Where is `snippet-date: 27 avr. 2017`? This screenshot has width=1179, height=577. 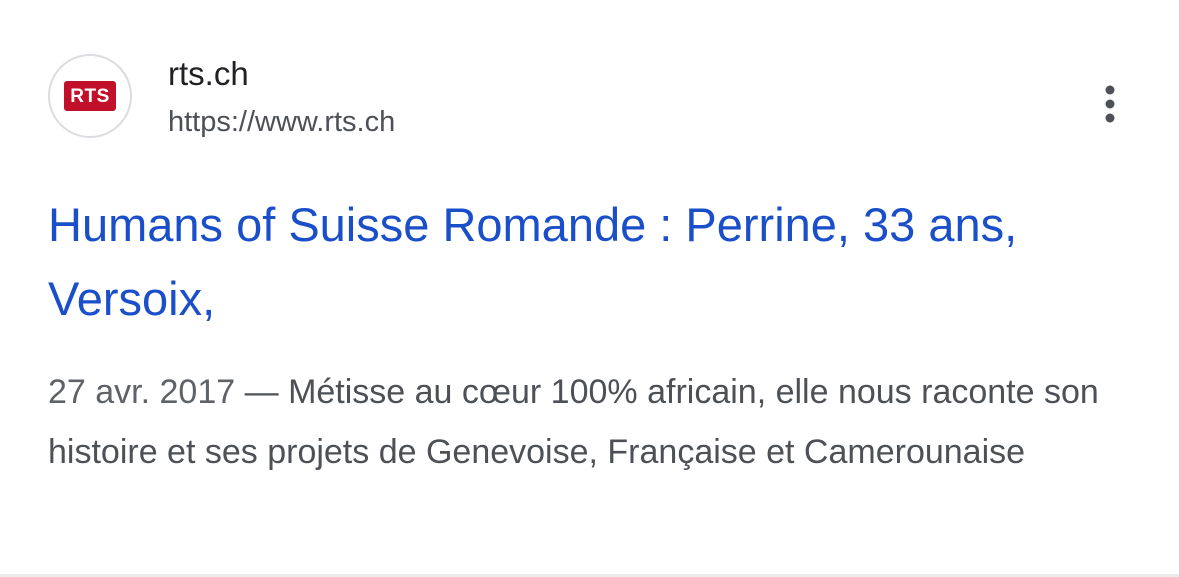
snippet-date: 27 avr. 2017 is located at coordinates (142, 392).